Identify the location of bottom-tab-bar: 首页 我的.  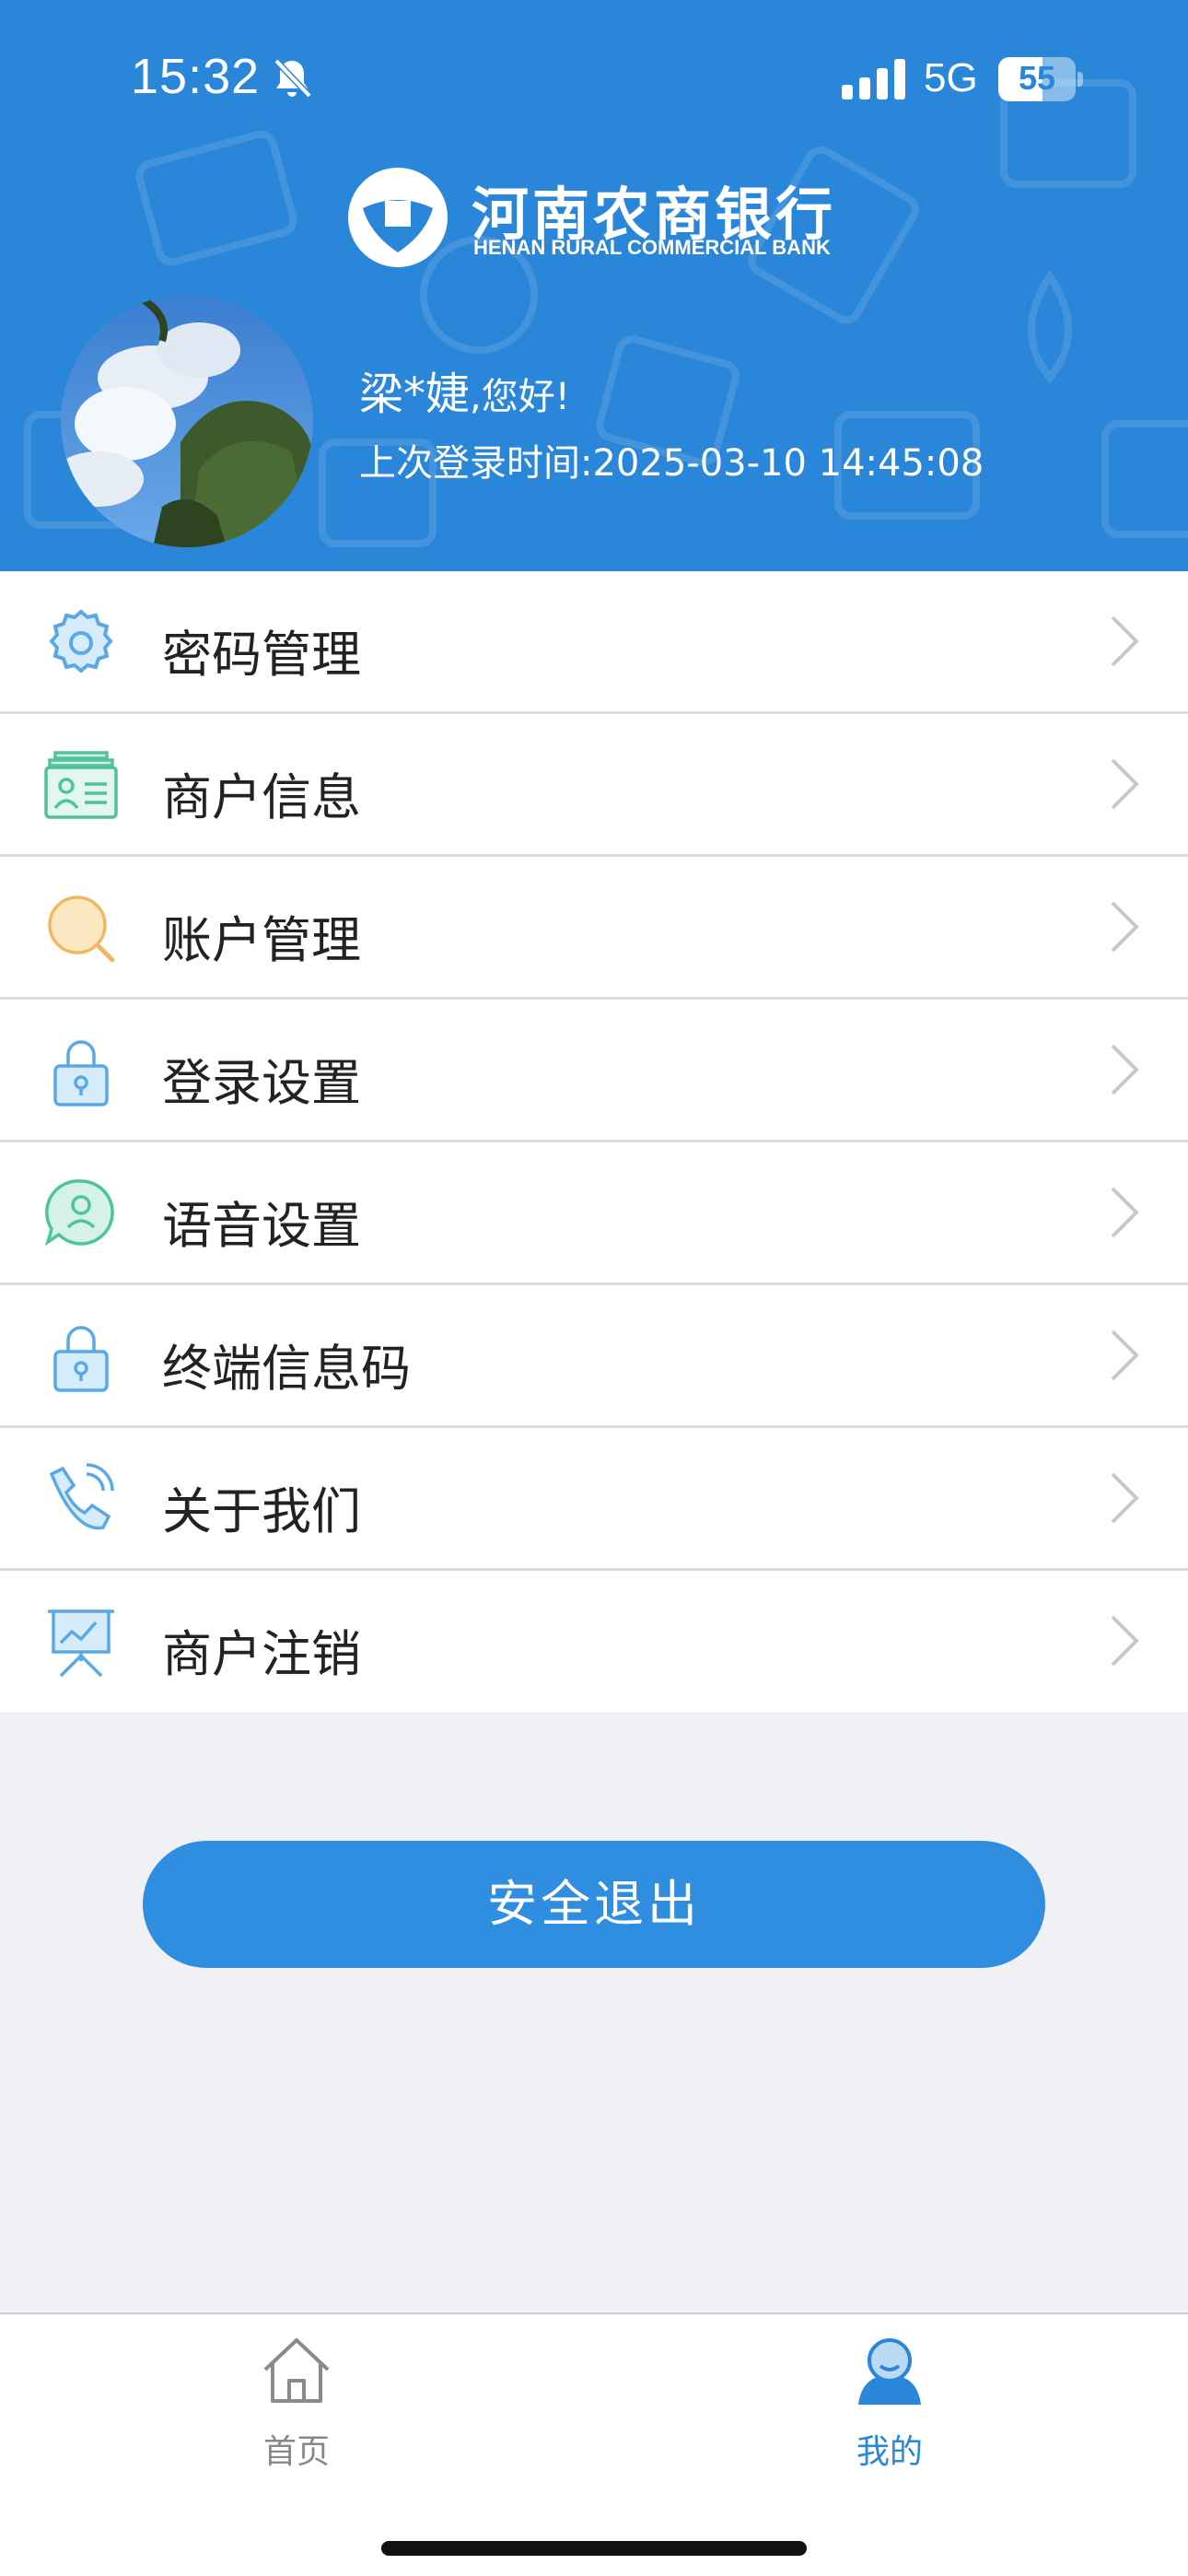
(594, 2444).